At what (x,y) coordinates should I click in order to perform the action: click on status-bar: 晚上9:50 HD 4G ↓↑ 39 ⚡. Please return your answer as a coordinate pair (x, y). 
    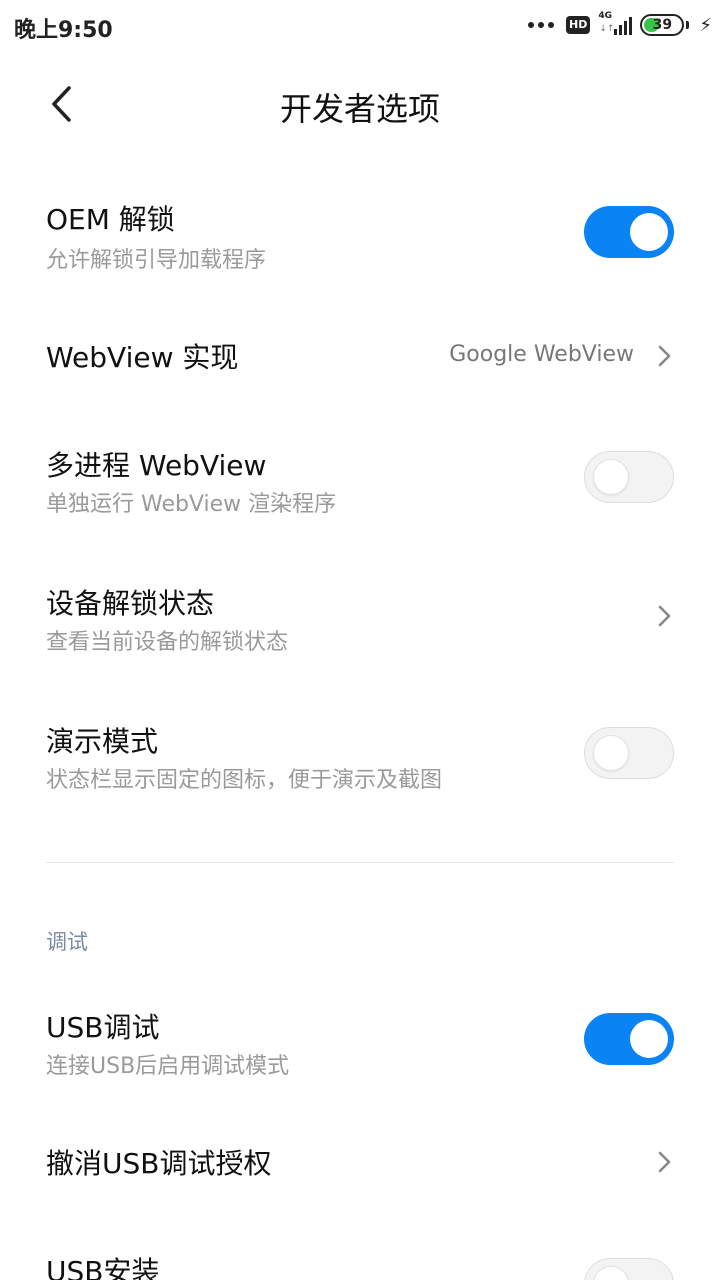
    Looking at the image, I should click on (360, 26).